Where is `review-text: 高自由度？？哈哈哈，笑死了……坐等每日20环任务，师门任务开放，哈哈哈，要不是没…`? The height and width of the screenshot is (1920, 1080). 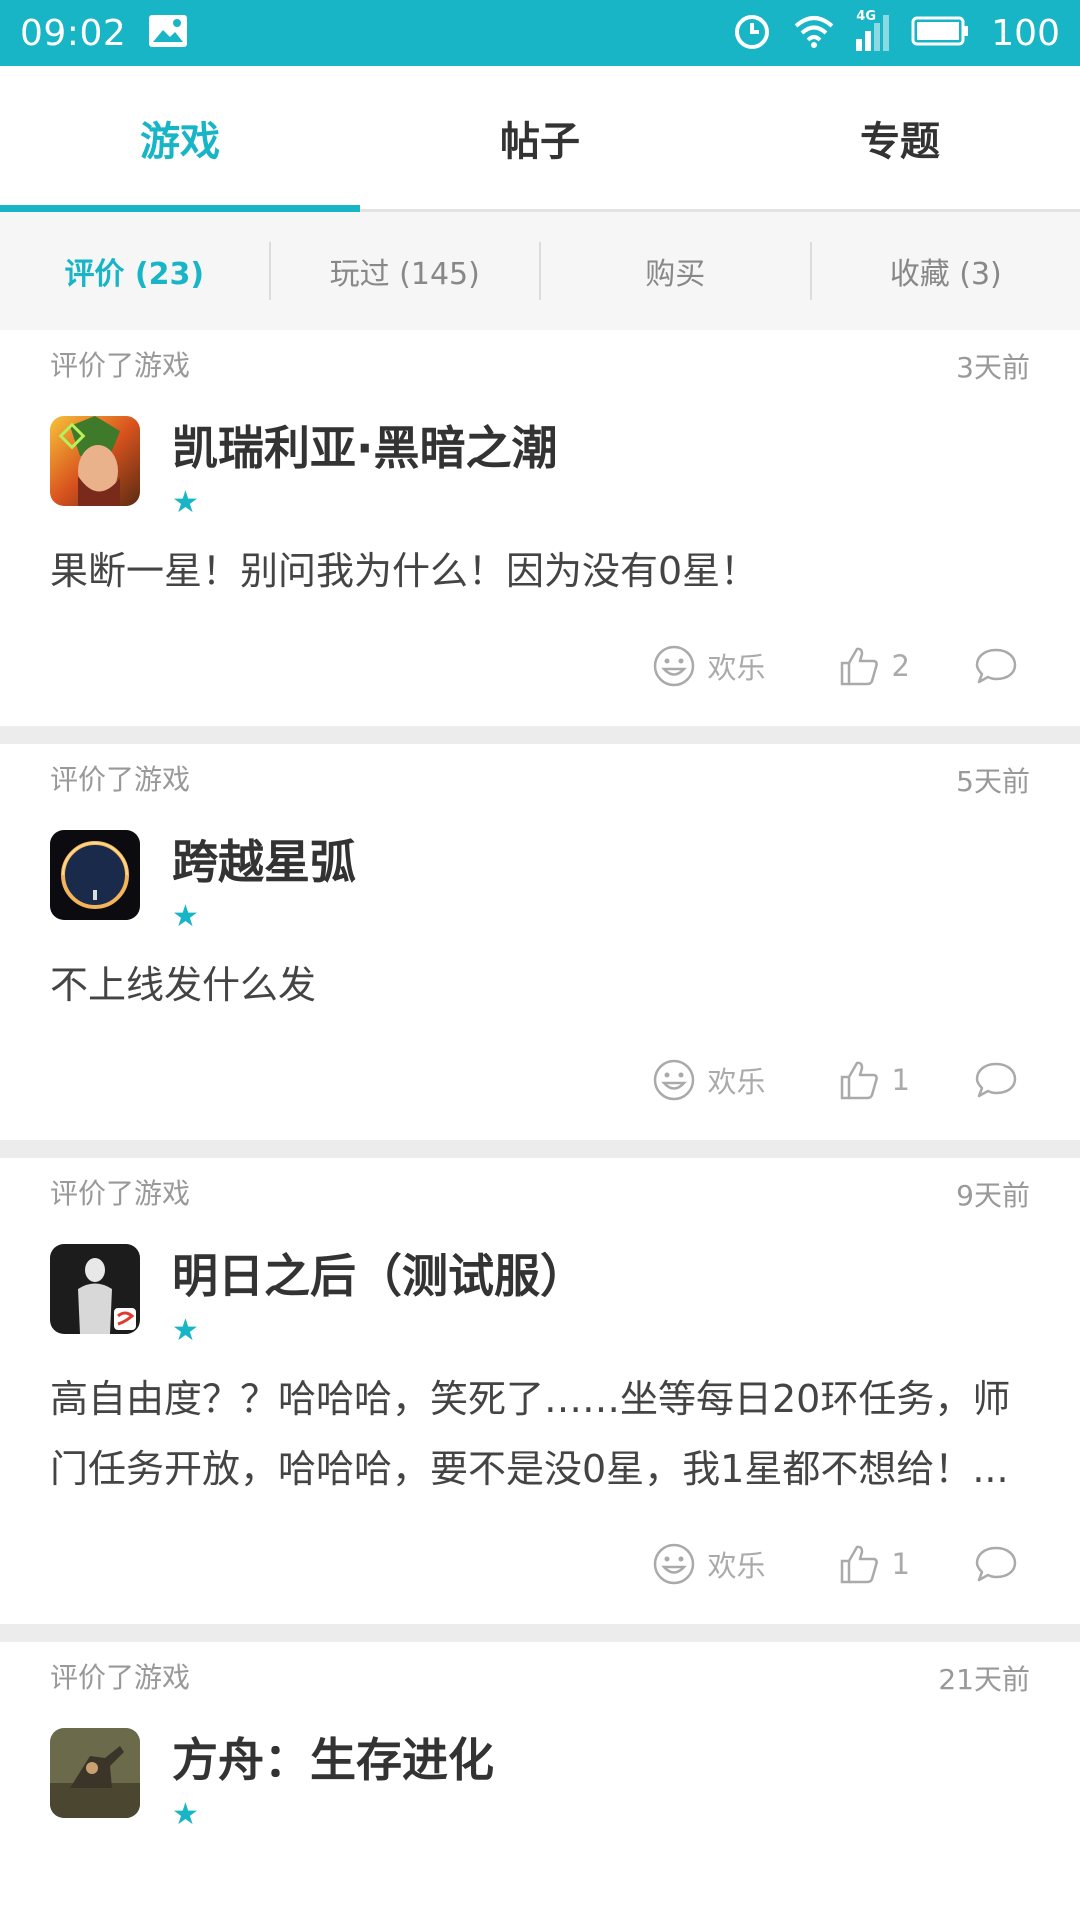 review-text: 高自由度？？哈哈哈，笑死了……坐等每日20环任务，师门任务开放，哈哈哈，要不是没… is located at coordinates (540, 1434).